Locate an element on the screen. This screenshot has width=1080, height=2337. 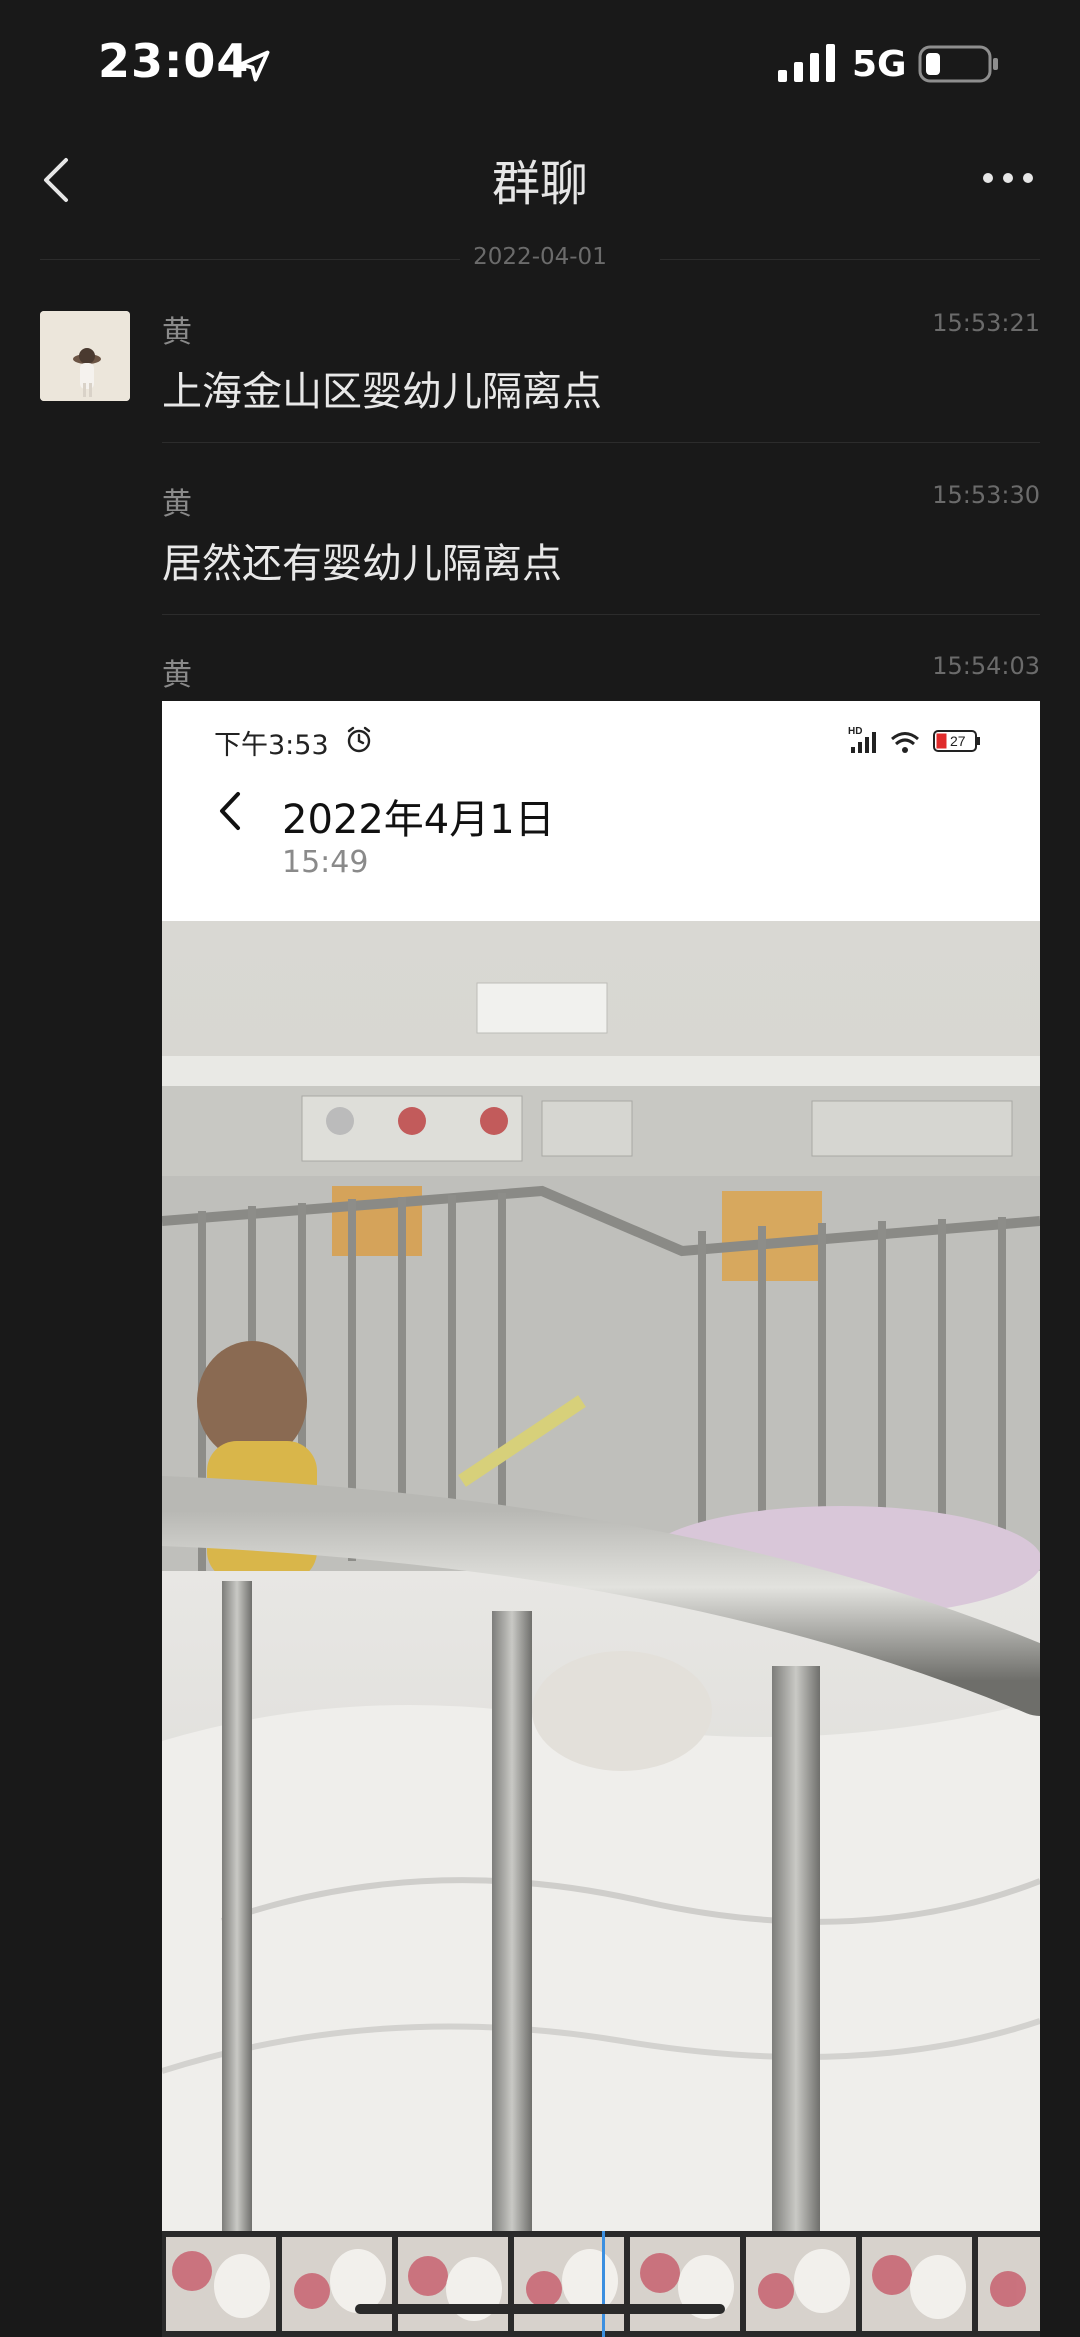
svg-text: HD is located at coordinates (855, 731).